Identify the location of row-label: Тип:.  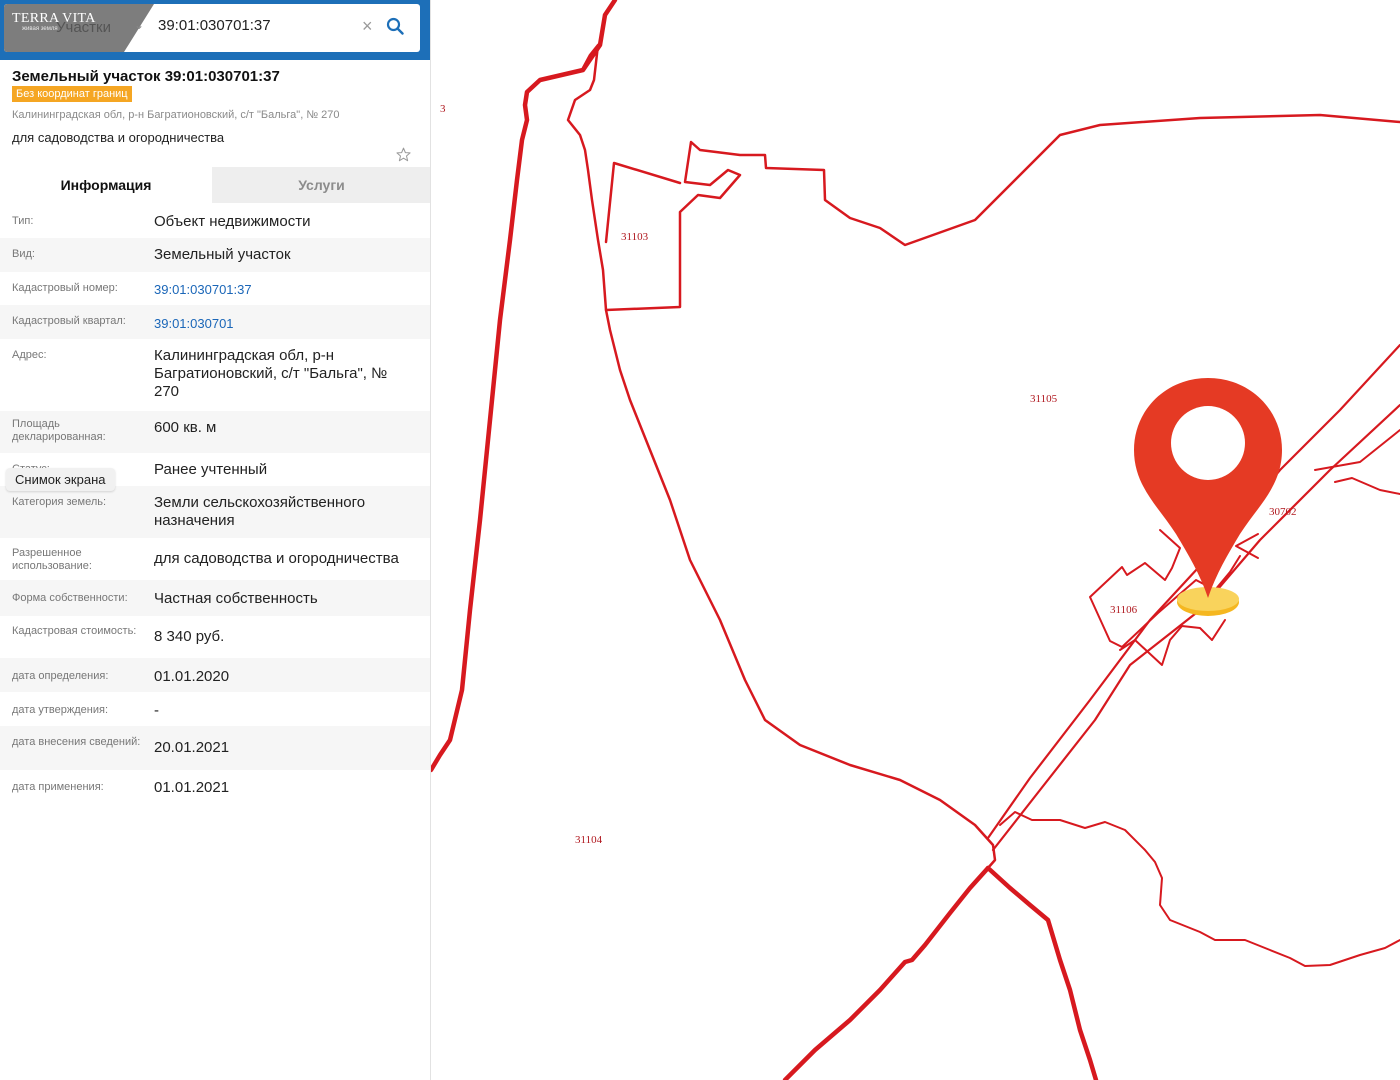
(23, 221).